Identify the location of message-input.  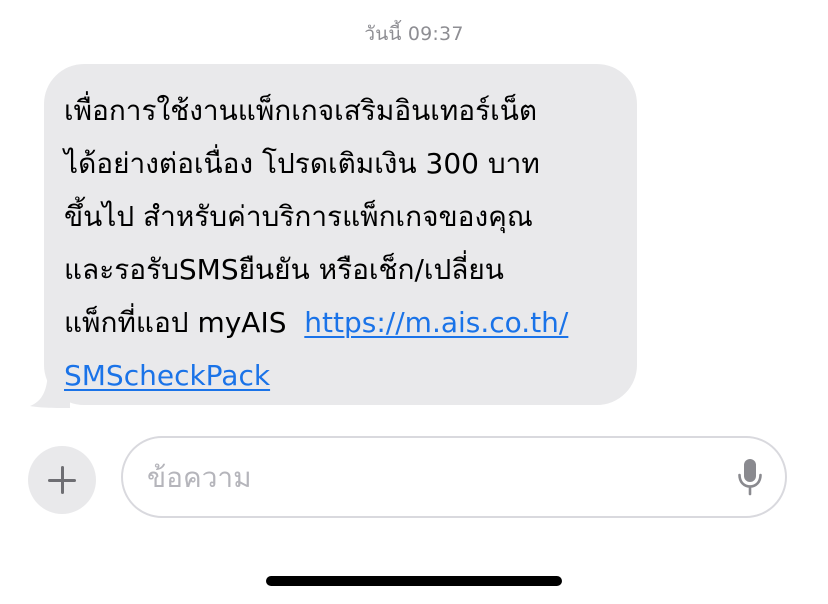
(427, 477).